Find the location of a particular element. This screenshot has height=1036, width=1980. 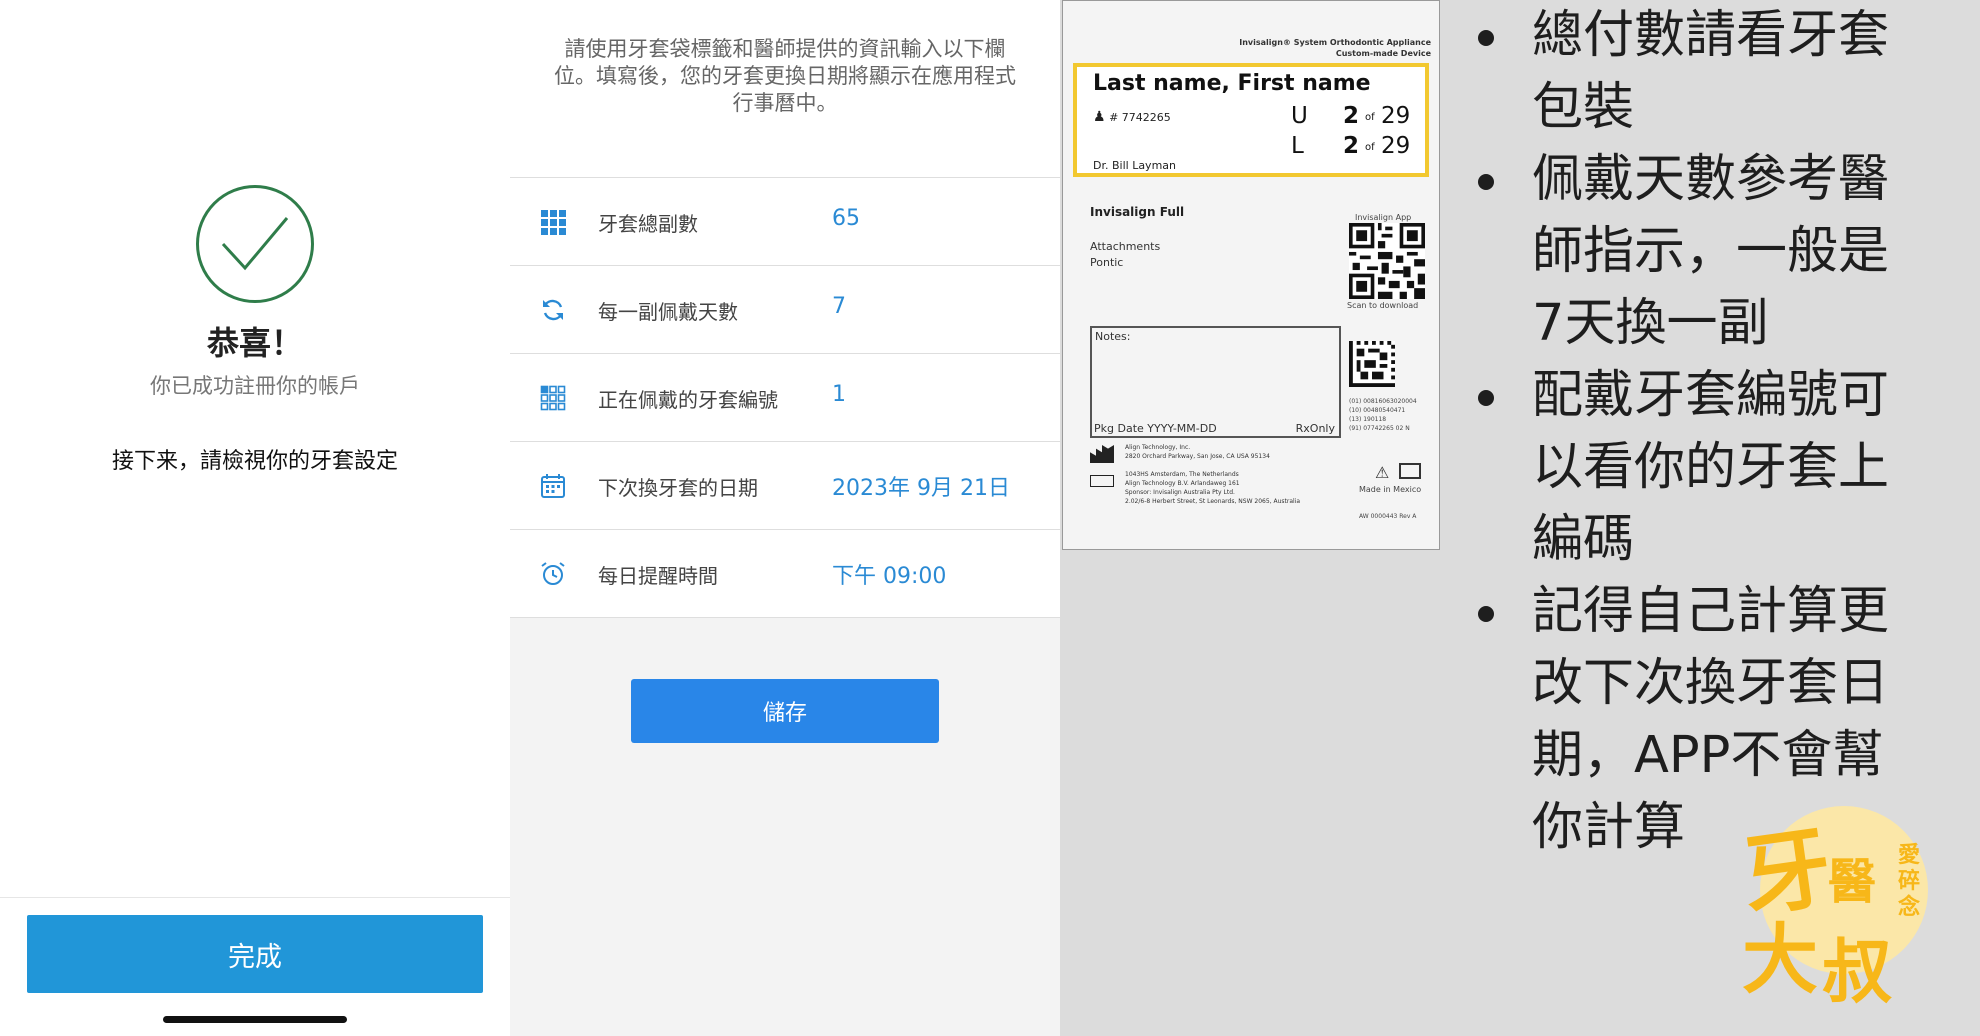

brand-logo: 牙 醫 大 叔 愛碎念 is located at coordinates (1842, 905).